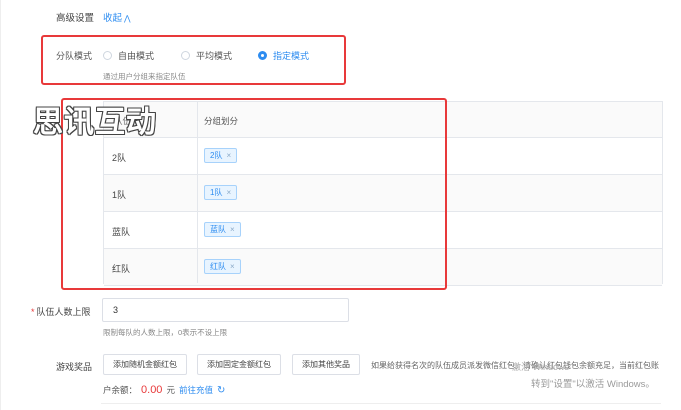 The height and width of the screenshot is (410, 681). Describe the element at coordinates (75, 18) in the screenshot. I see `advanced-settings-label: 高级设置` at that location.